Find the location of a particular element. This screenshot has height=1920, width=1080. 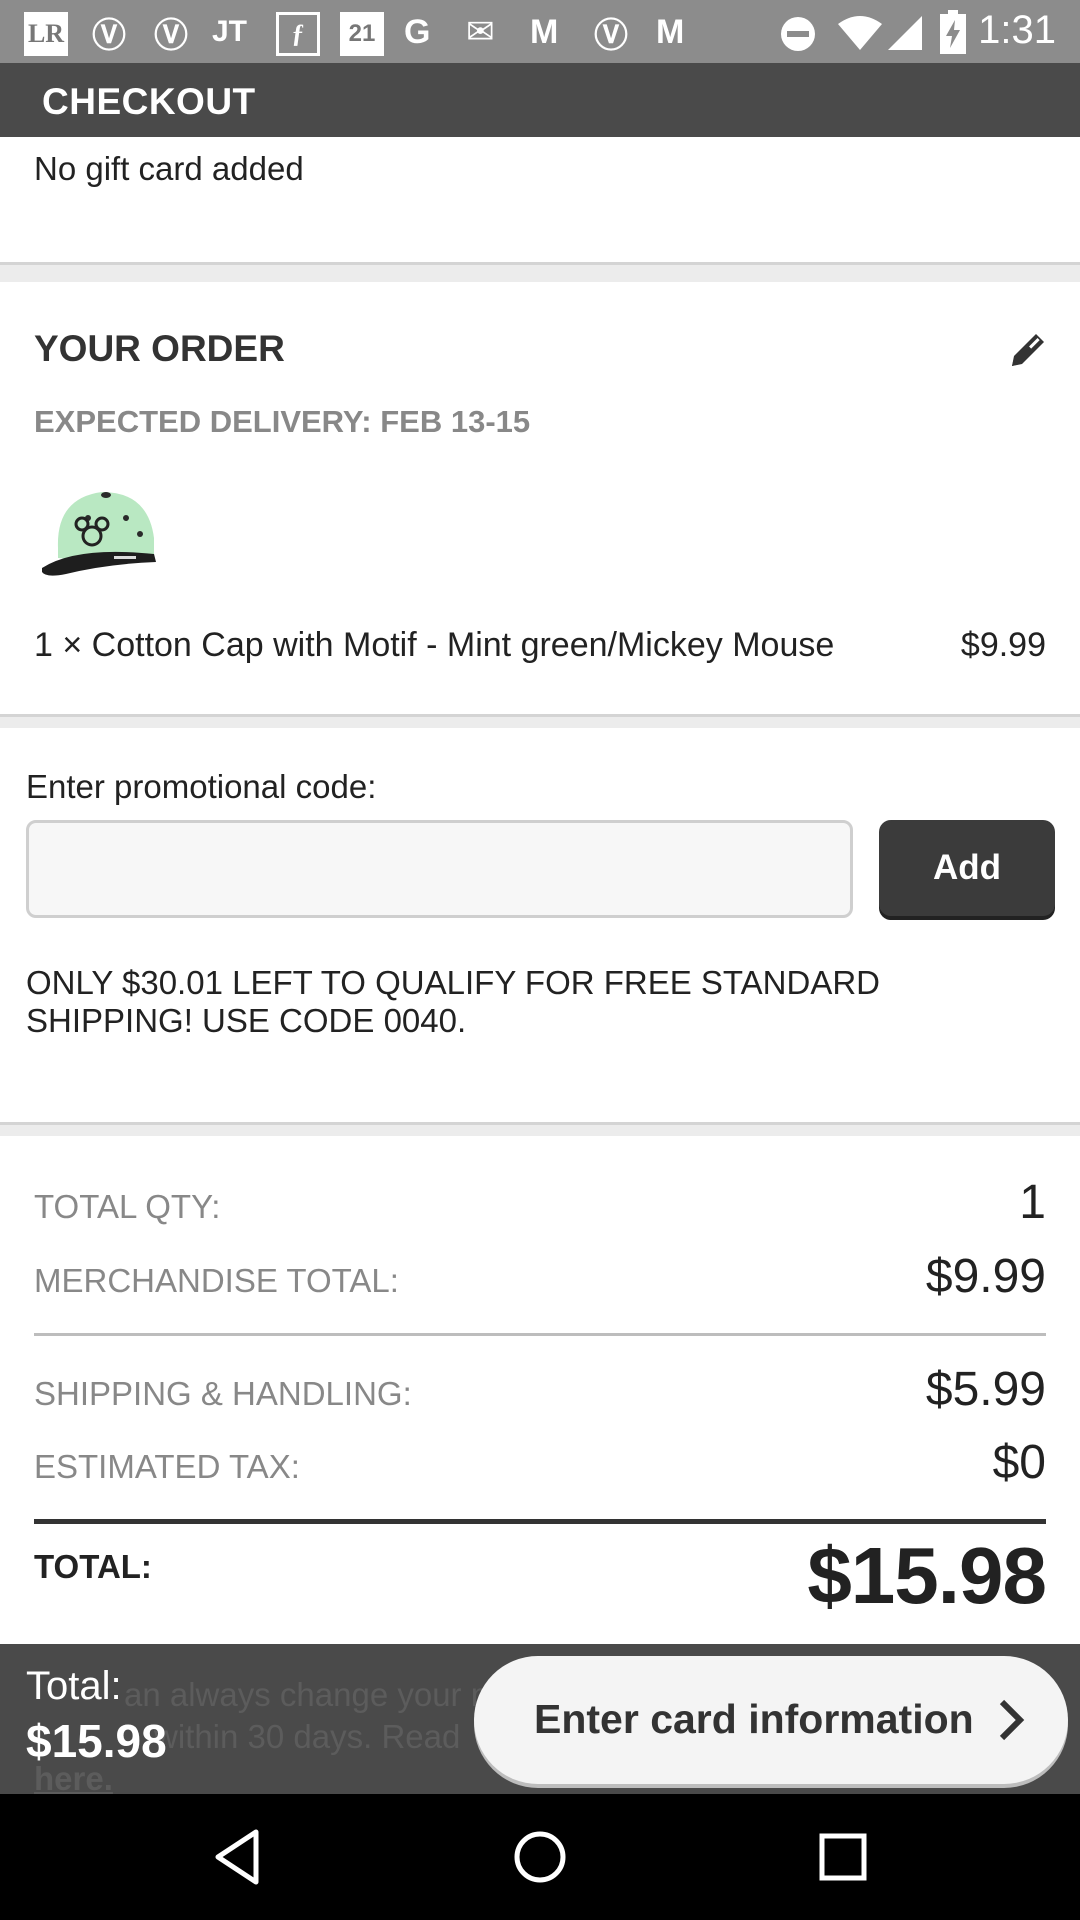

battery-charging-icon is located at coordinates (953, 32).